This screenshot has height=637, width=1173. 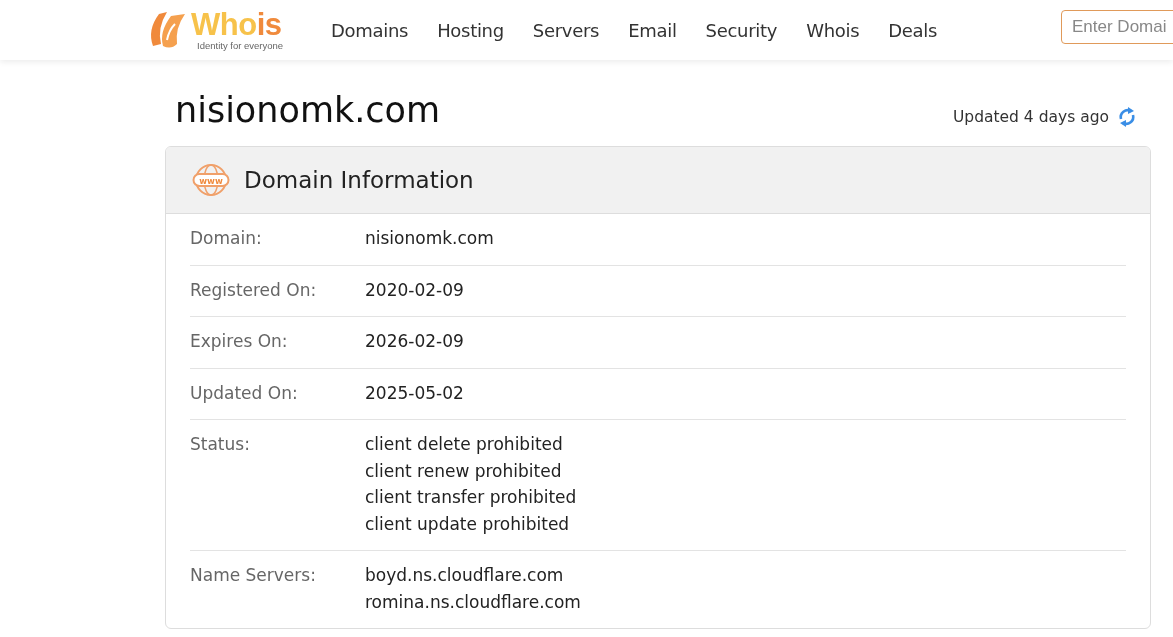 I want to click on domain-title: nisionomk.com, so click(x=308, y=110).